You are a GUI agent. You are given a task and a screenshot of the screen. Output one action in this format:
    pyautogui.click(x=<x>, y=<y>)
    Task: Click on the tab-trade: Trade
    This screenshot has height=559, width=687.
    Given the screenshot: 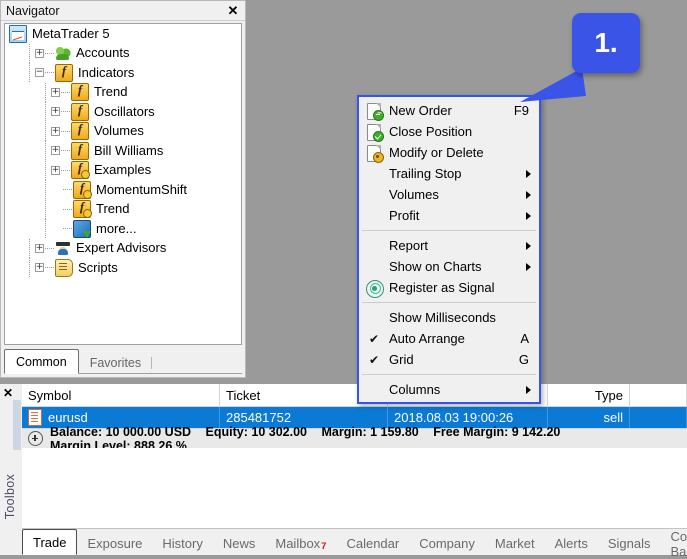 What is the action you would take?
    pyautogui.click(x=50, y=542)
    